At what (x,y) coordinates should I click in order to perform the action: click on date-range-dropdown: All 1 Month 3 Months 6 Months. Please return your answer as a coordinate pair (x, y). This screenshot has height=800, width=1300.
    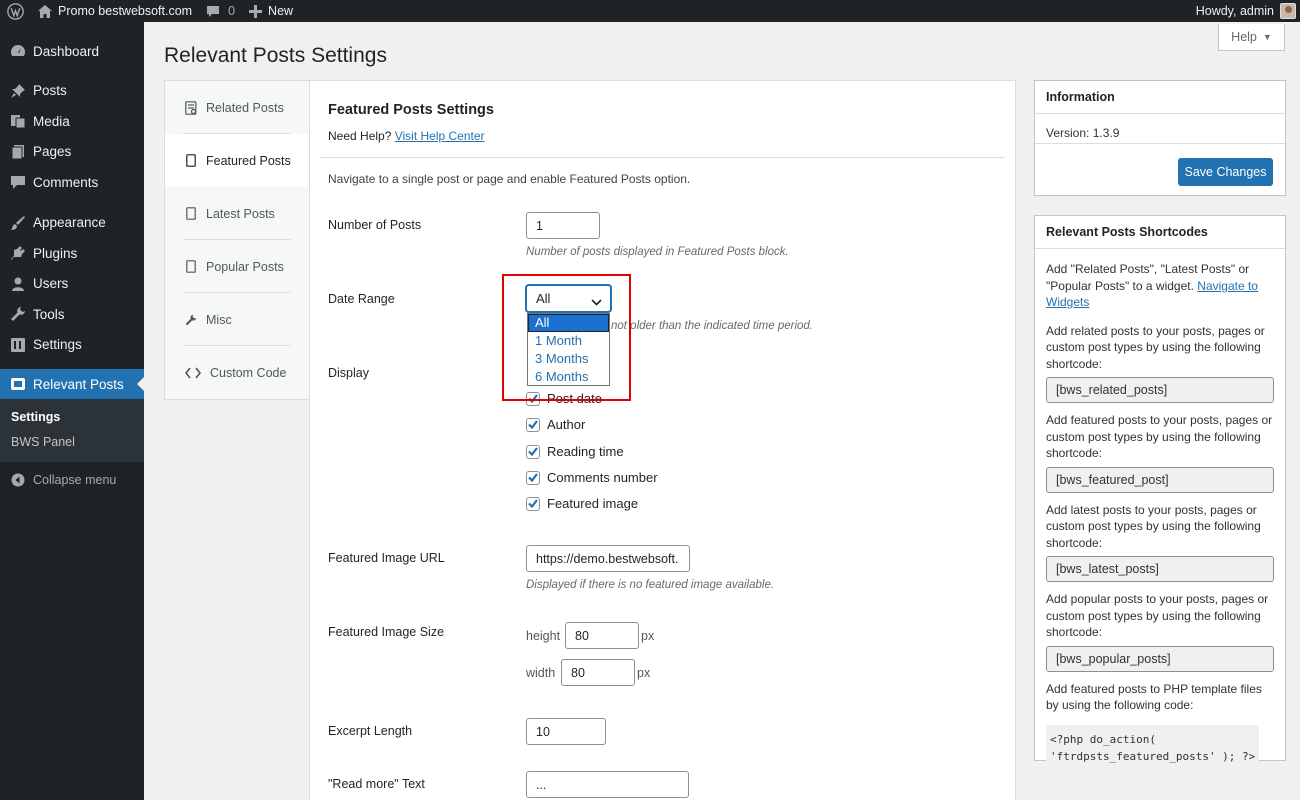
    Looking at the image, I should click on (568, 349).